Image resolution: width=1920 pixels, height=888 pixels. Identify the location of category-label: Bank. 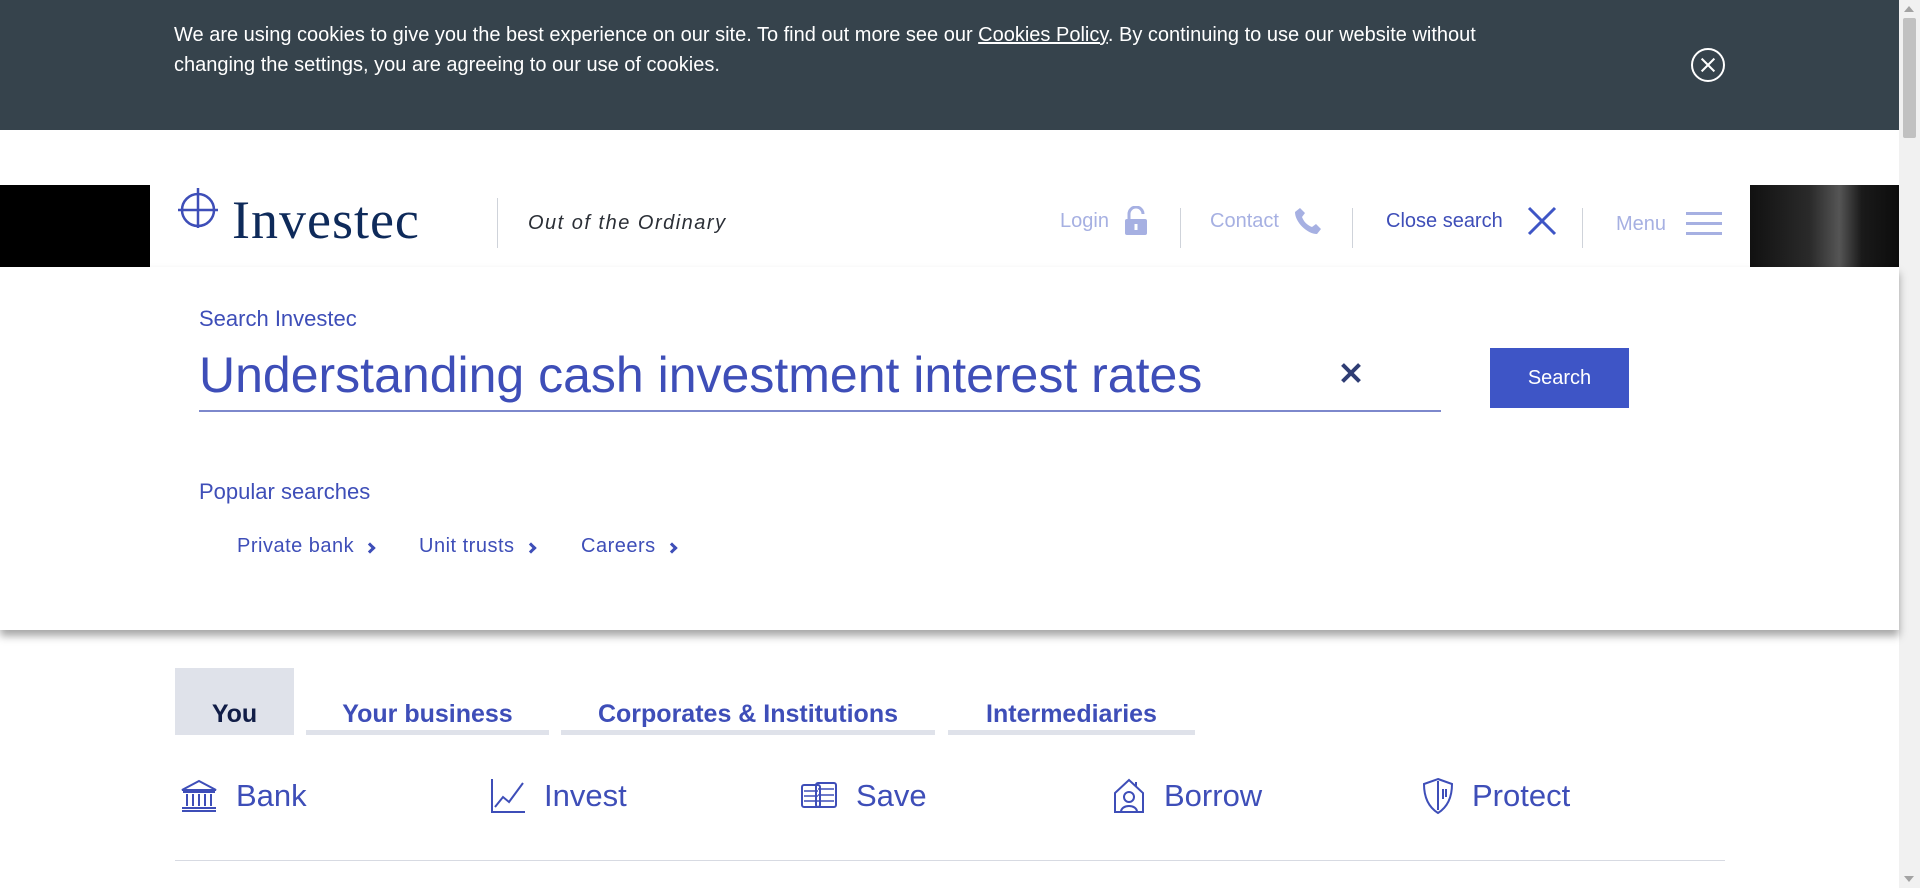
(271, 795).